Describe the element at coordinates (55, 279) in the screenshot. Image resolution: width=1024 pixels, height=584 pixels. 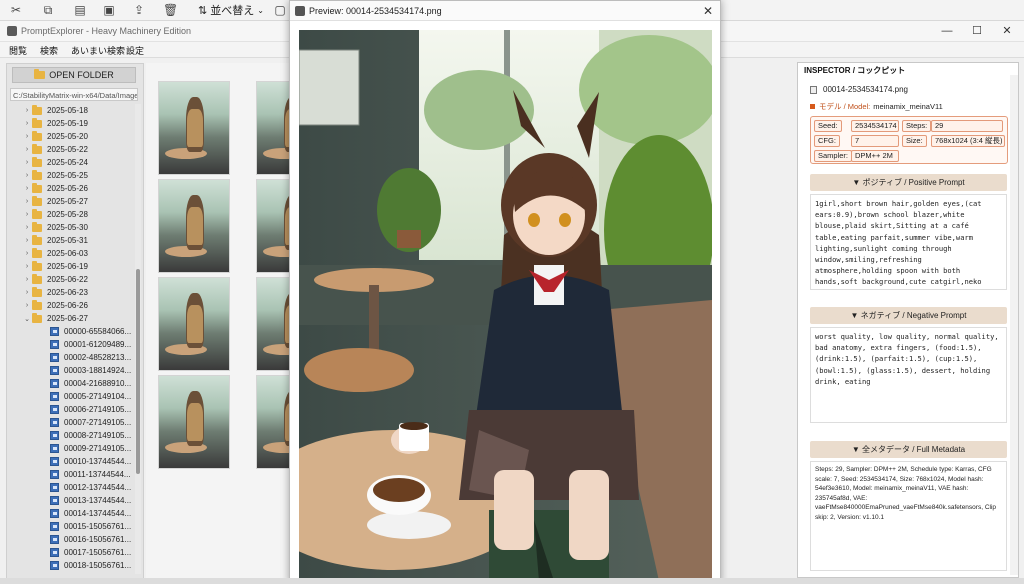
I see `folder-item: › 2025-06-22` at that location.